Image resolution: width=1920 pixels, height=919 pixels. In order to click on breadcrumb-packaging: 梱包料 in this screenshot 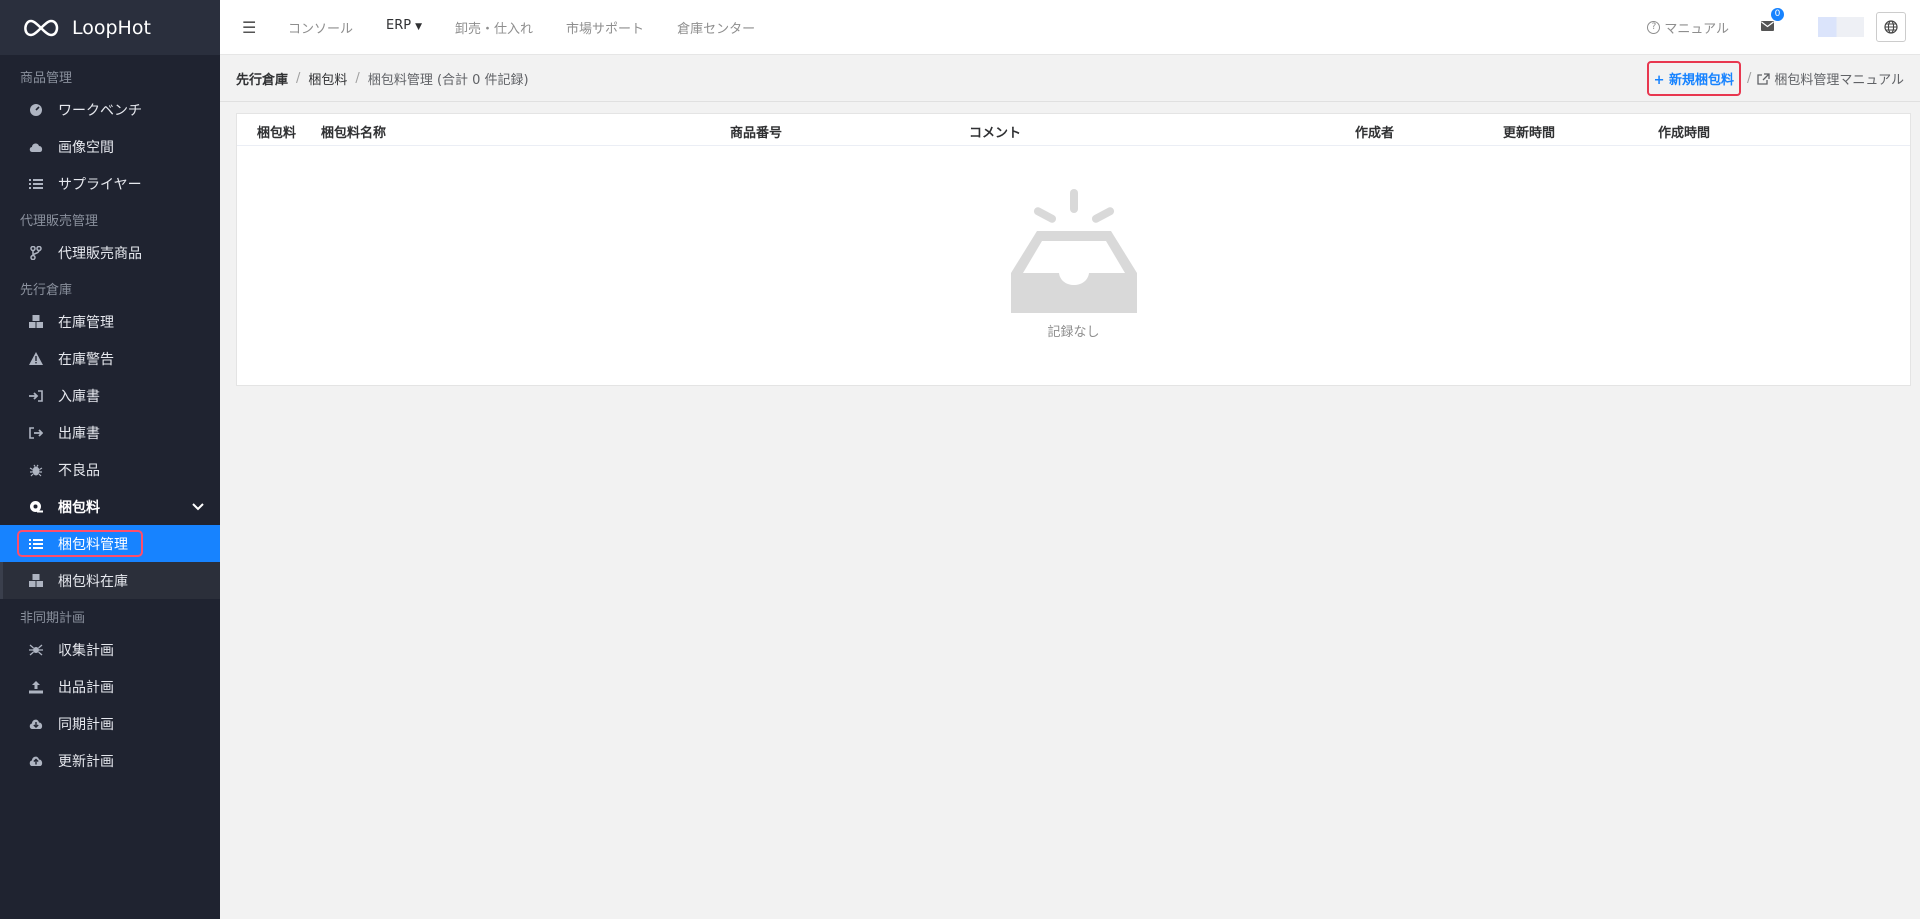, I will do `click(327, 78)`.